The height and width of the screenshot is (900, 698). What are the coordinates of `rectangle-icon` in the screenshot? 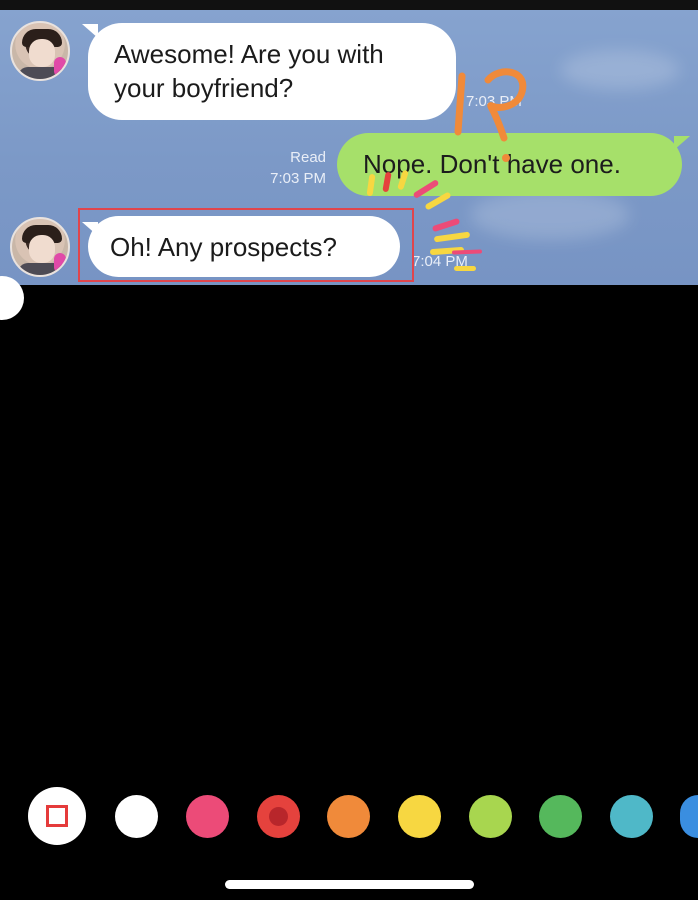 It's located at (57, 816).